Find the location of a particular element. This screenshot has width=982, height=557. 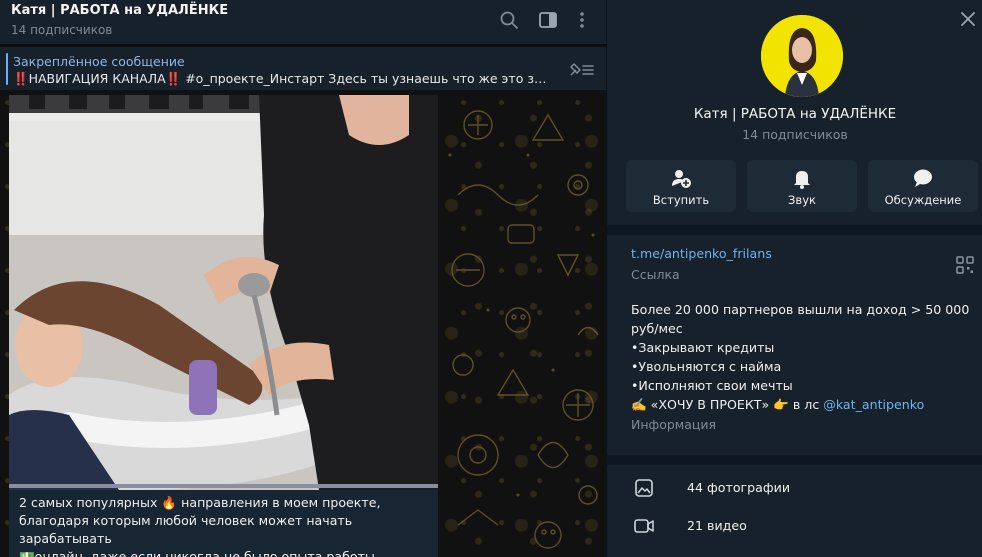

search-icon is located at coordinates (509, 20).